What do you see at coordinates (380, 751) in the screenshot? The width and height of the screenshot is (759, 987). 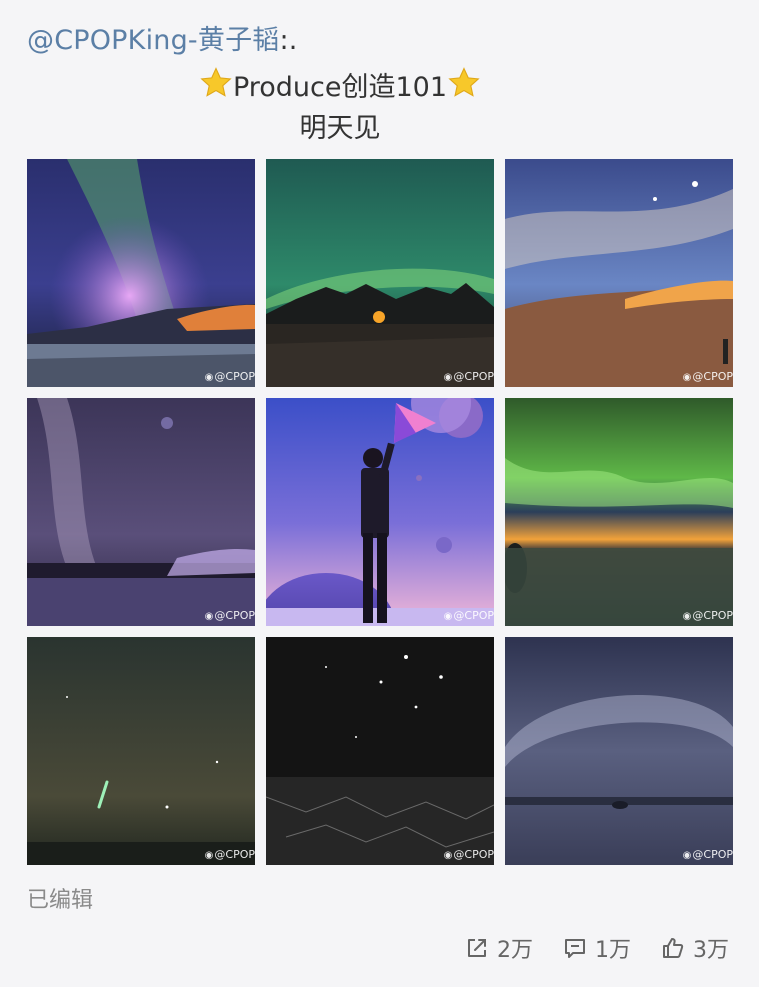 I see `photo-tile-8: @CPOP` at bounding box center [380, 751].